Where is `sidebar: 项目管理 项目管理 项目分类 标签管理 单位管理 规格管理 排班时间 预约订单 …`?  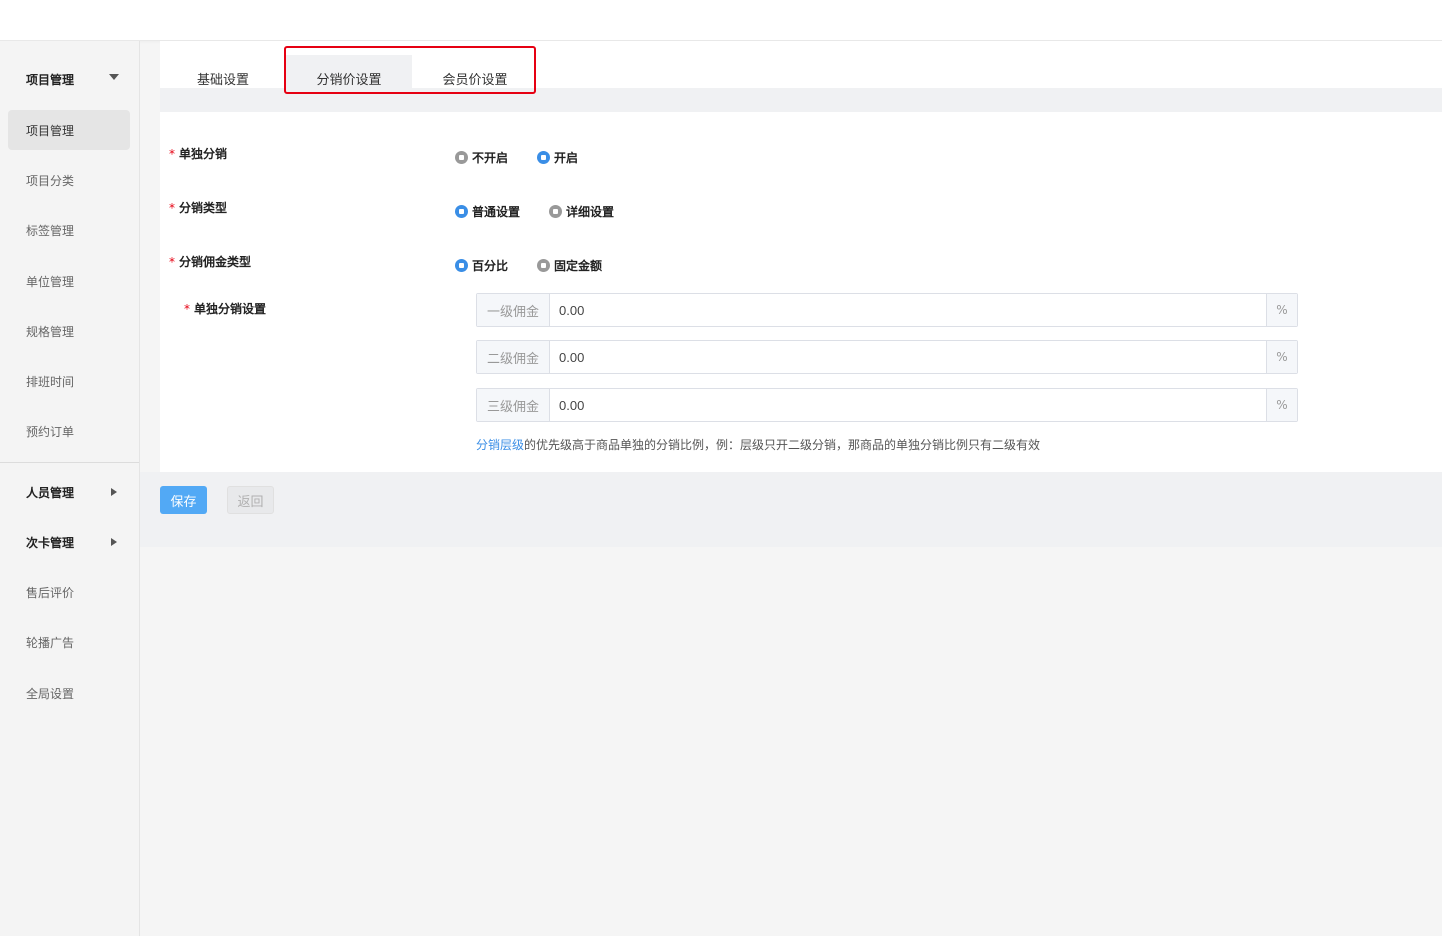 sidebar: 项目管理 项目管理 项目分类 标签管理 单位管理 规格管理 排班时间 预约订单 … is located at coordinates (70, 488).